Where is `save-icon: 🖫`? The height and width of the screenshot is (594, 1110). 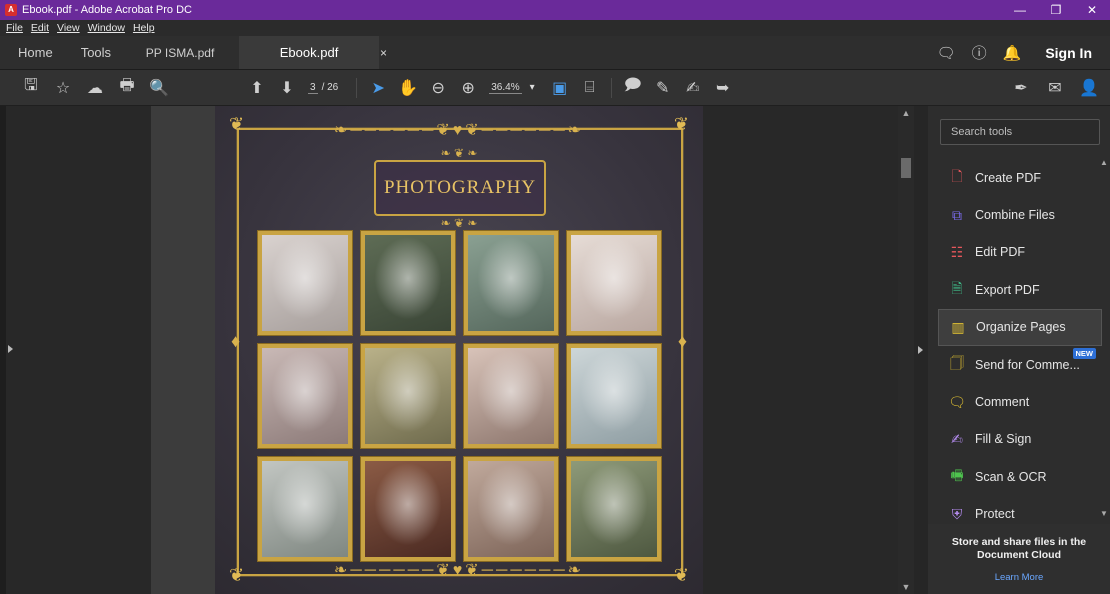
save-icon: 🖫 is located at coordinates (31, 88).